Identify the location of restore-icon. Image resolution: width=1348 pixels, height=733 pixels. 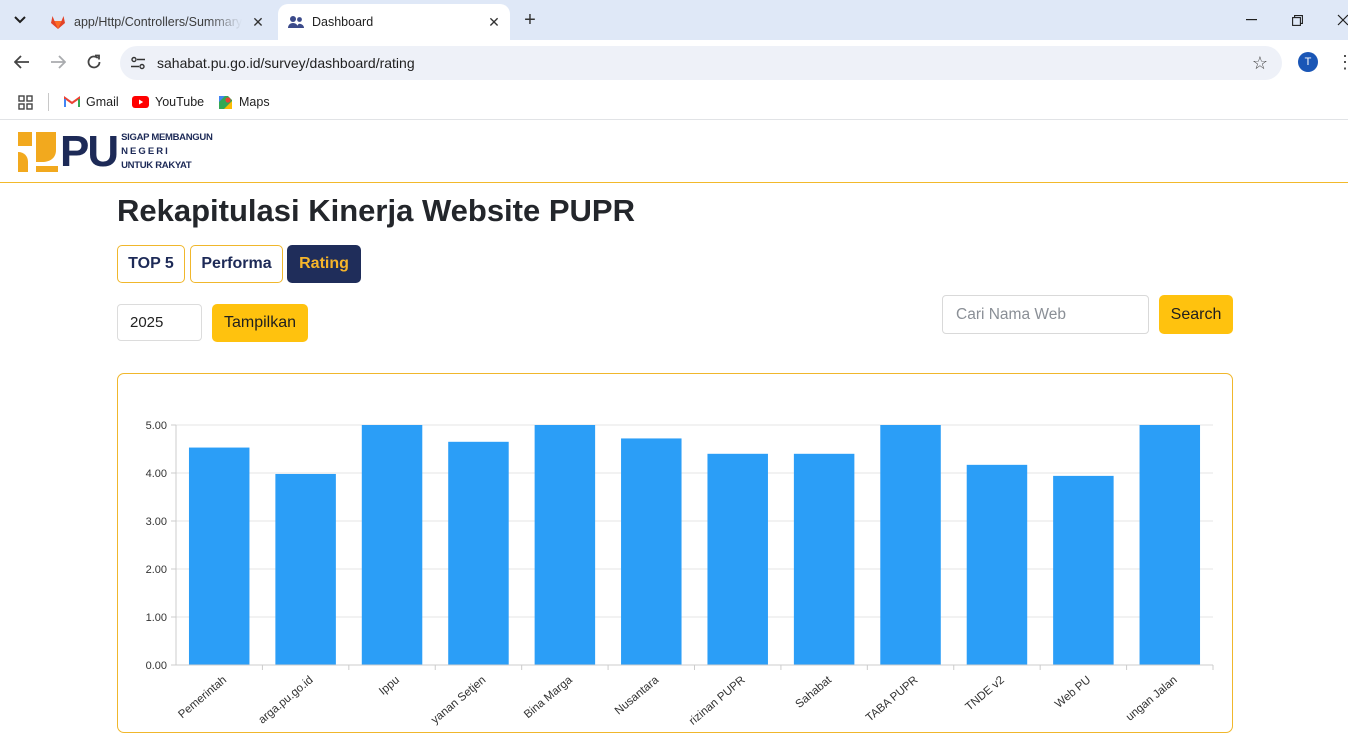
(1297, 20).